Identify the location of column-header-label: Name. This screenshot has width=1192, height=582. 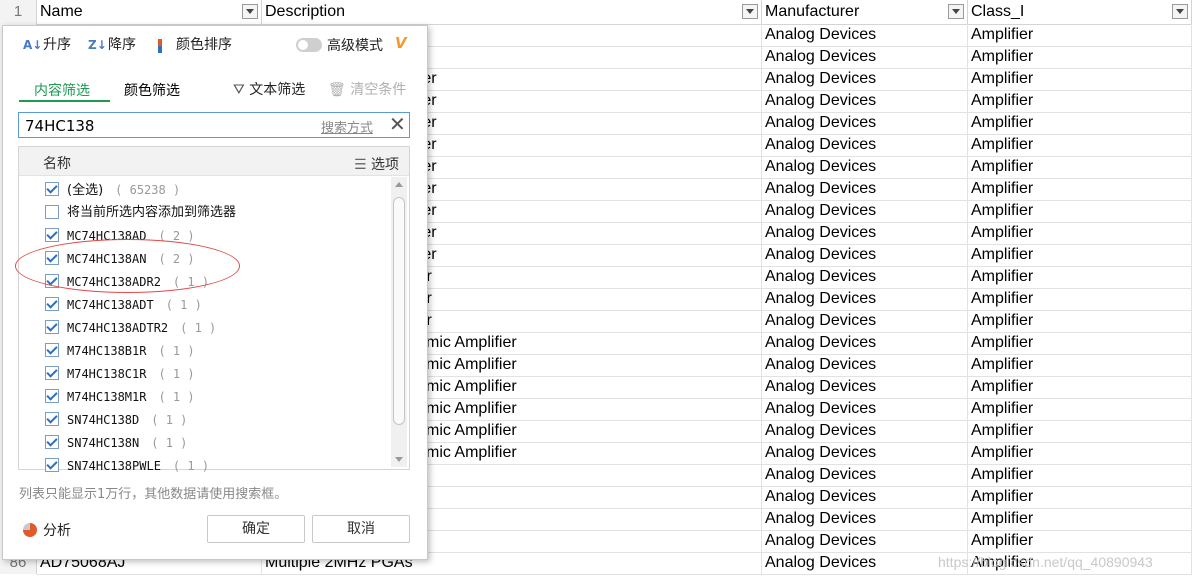
(61, 11).